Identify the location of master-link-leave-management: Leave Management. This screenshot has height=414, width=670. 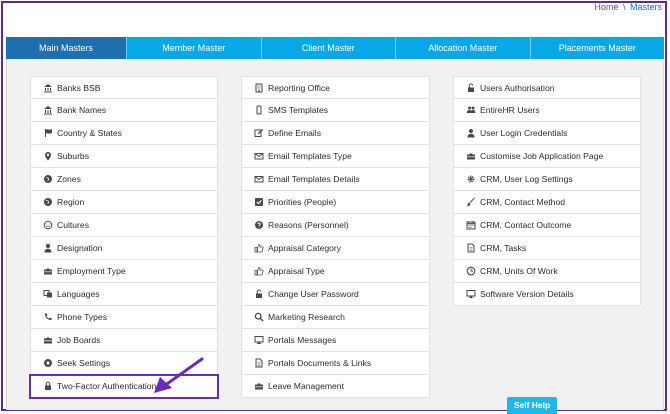
(335, 386).